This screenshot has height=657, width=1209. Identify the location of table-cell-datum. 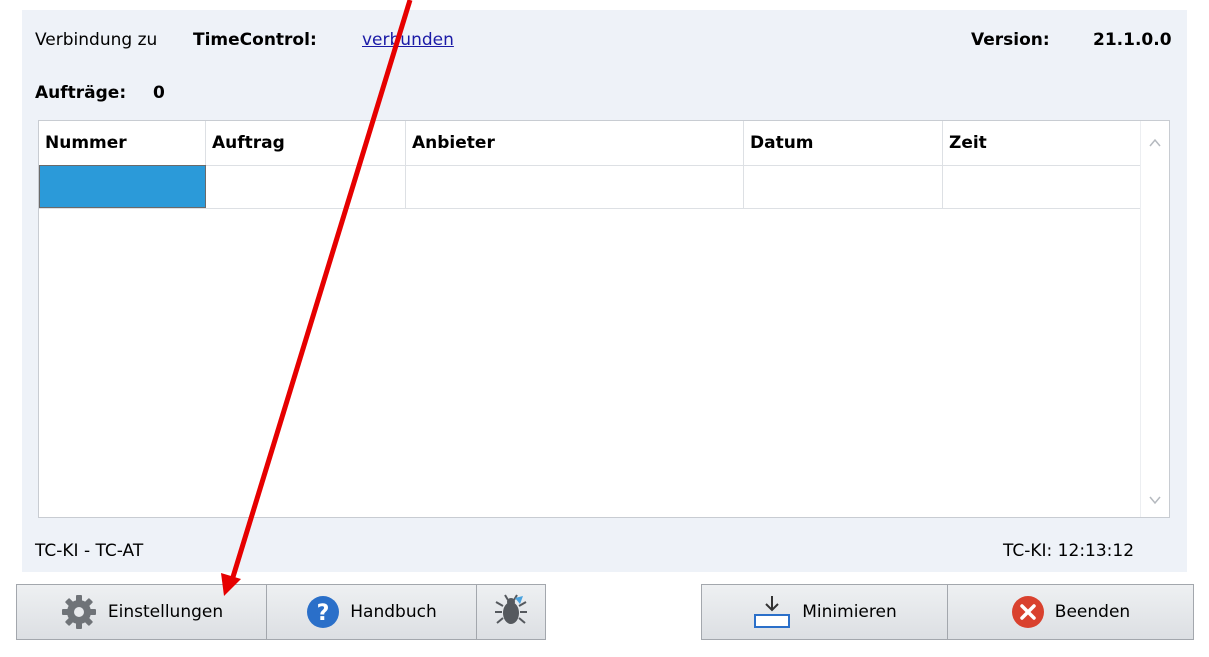
(843, 186).